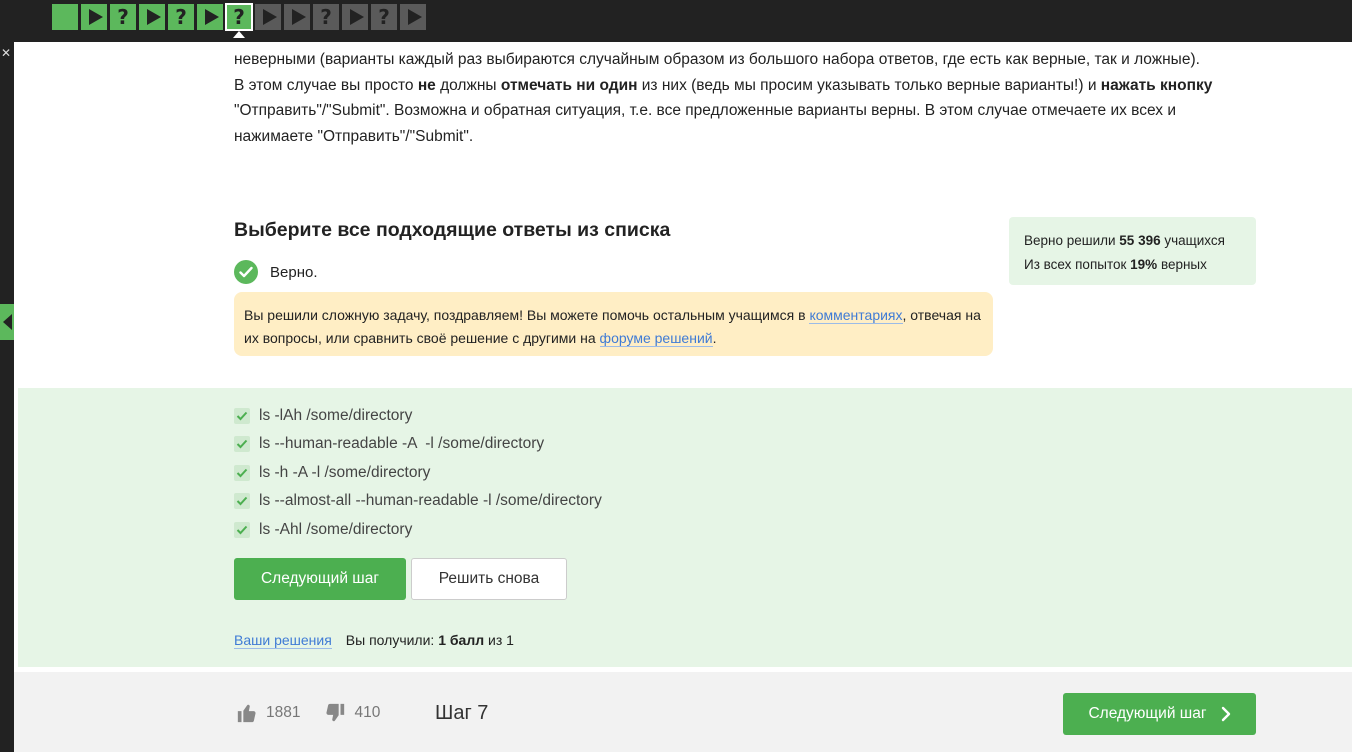 The height and width of the screenshot is (752, 1352). I want to click on status-text: Верно., so click(294, 272).